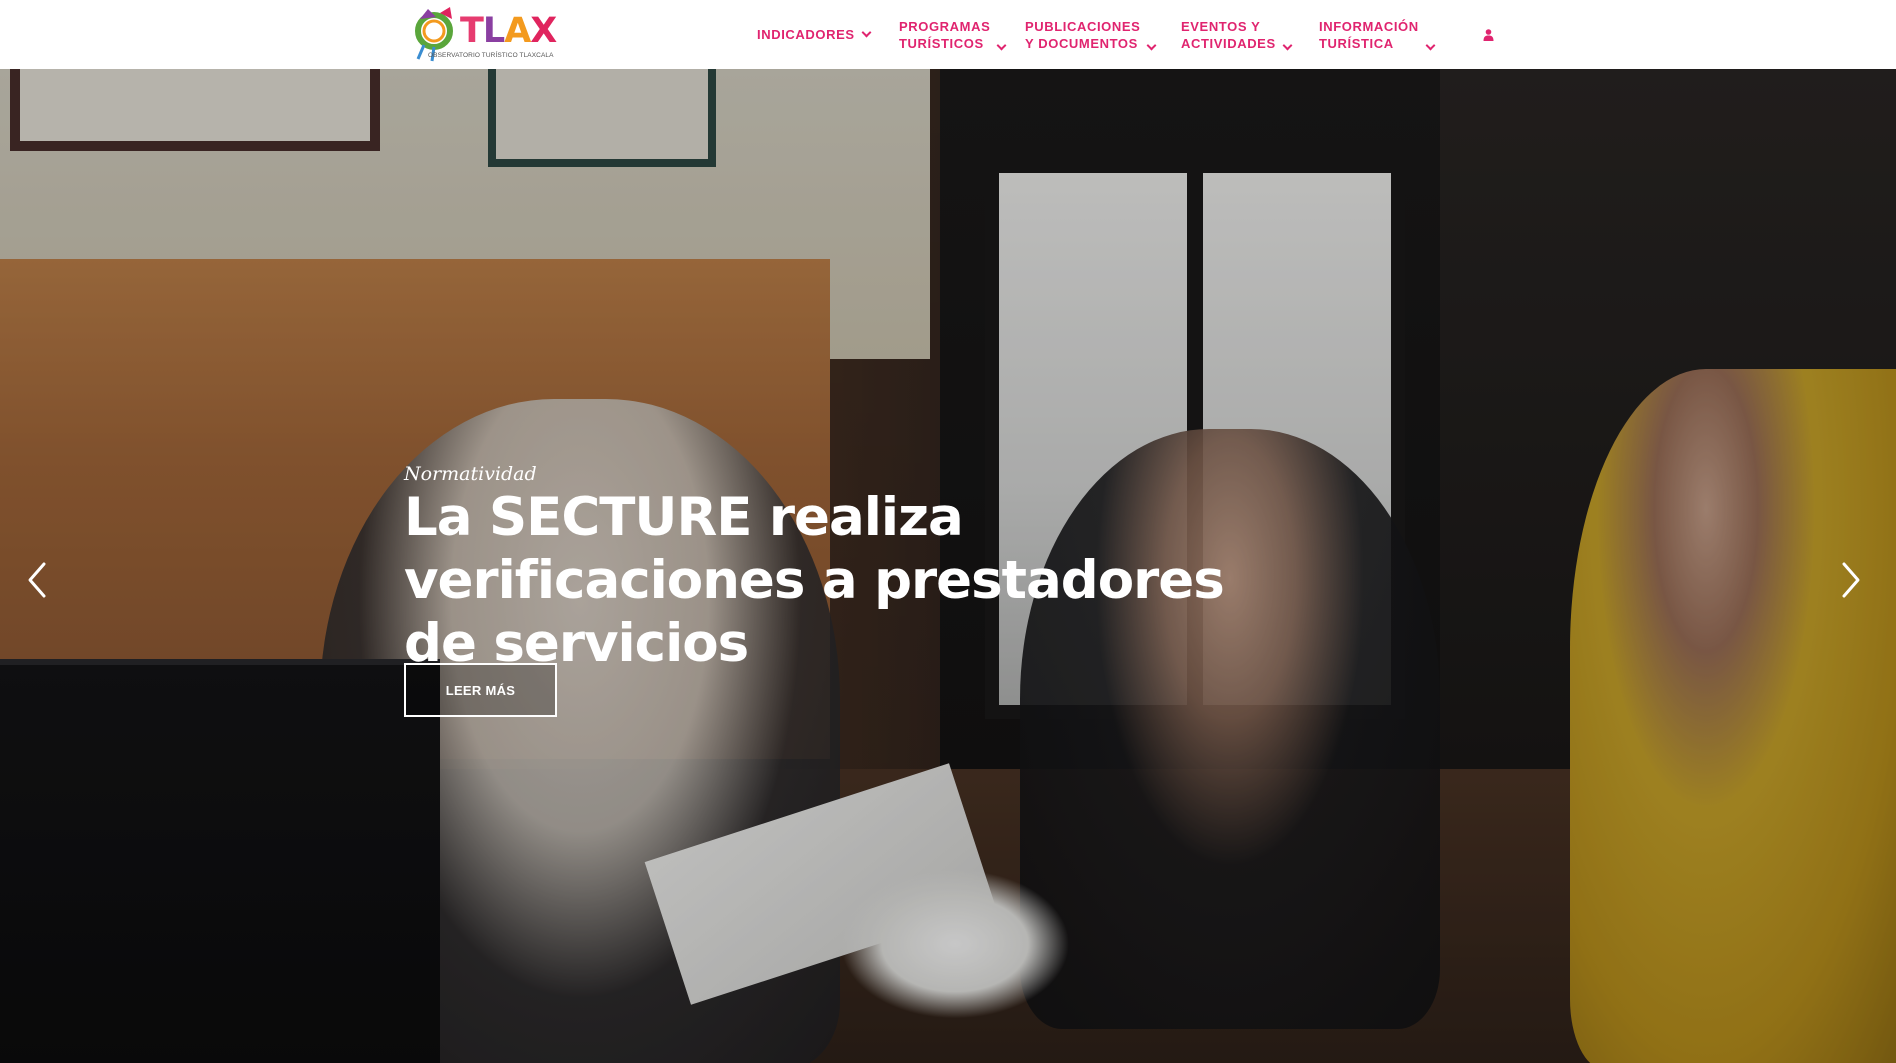 The width and height of the screenshot is (1896, 1063). I want to click on slider-next-button, so click(1850, 580).